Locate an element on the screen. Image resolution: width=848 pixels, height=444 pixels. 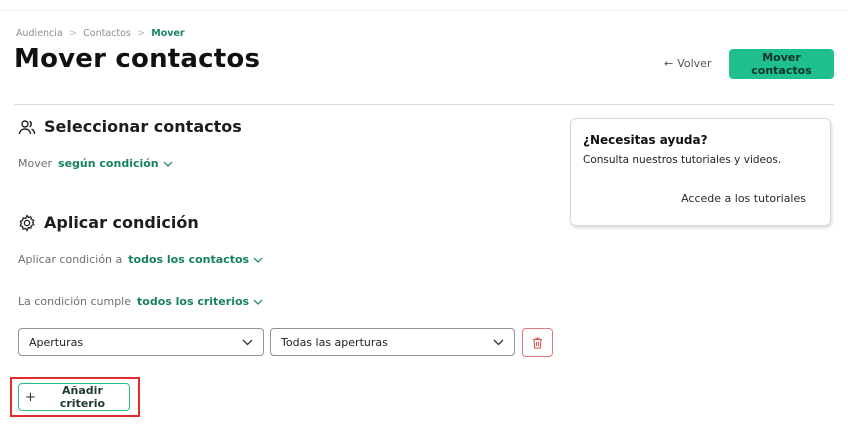
breadcrumb: Audiencia > Contactos > Mover is located at coordinates (100, 33).